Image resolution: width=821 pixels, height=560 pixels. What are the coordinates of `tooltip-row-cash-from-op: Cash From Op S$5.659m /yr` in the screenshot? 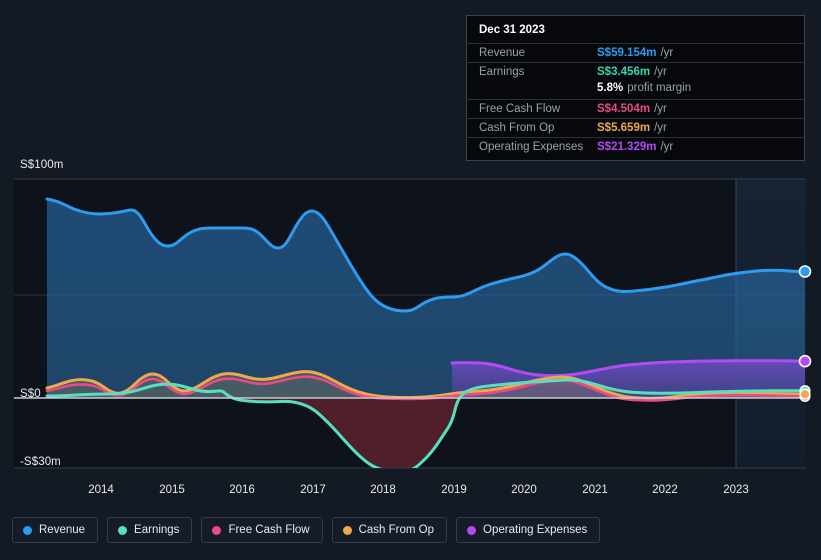 It's located at (635, 127).